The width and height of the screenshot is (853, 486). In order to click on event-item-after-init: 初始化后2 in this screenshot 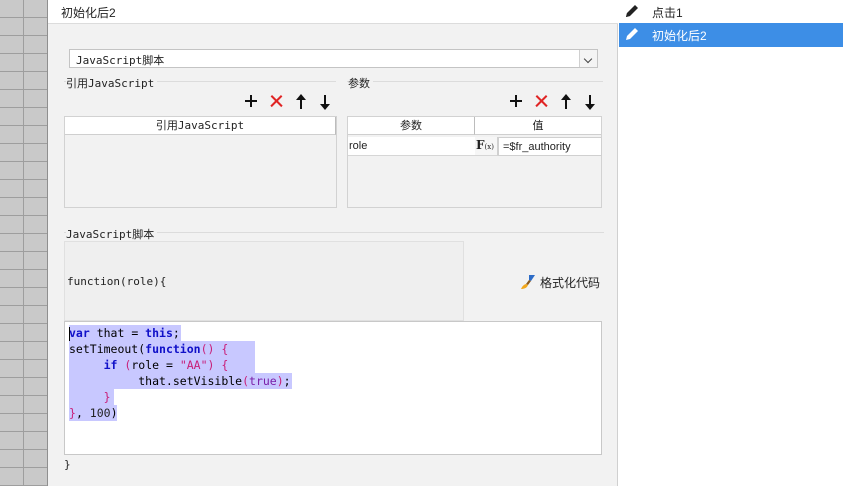, I will do `click(731, 35)`.